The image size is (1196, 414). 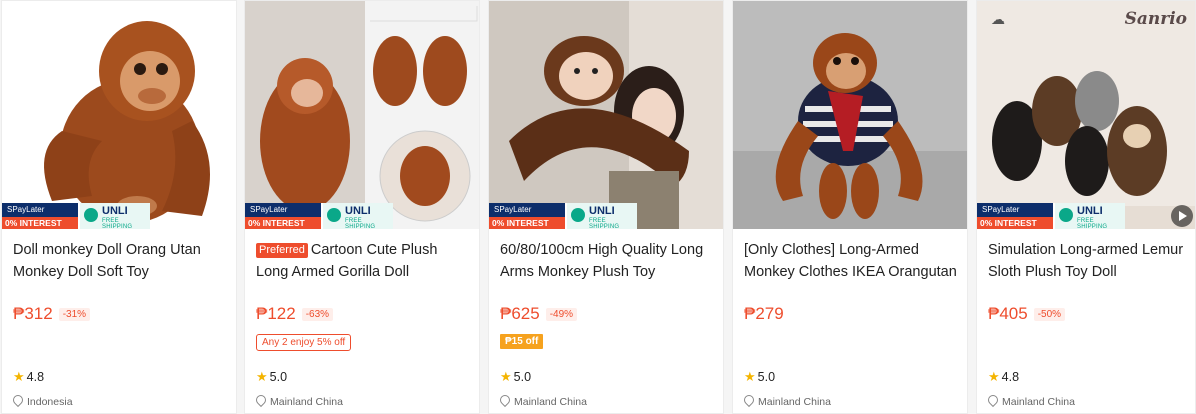 What do you see at coordinates (520, 313) in the screenshot?
I see `price: ₱625` at bounding box center [520, 313].